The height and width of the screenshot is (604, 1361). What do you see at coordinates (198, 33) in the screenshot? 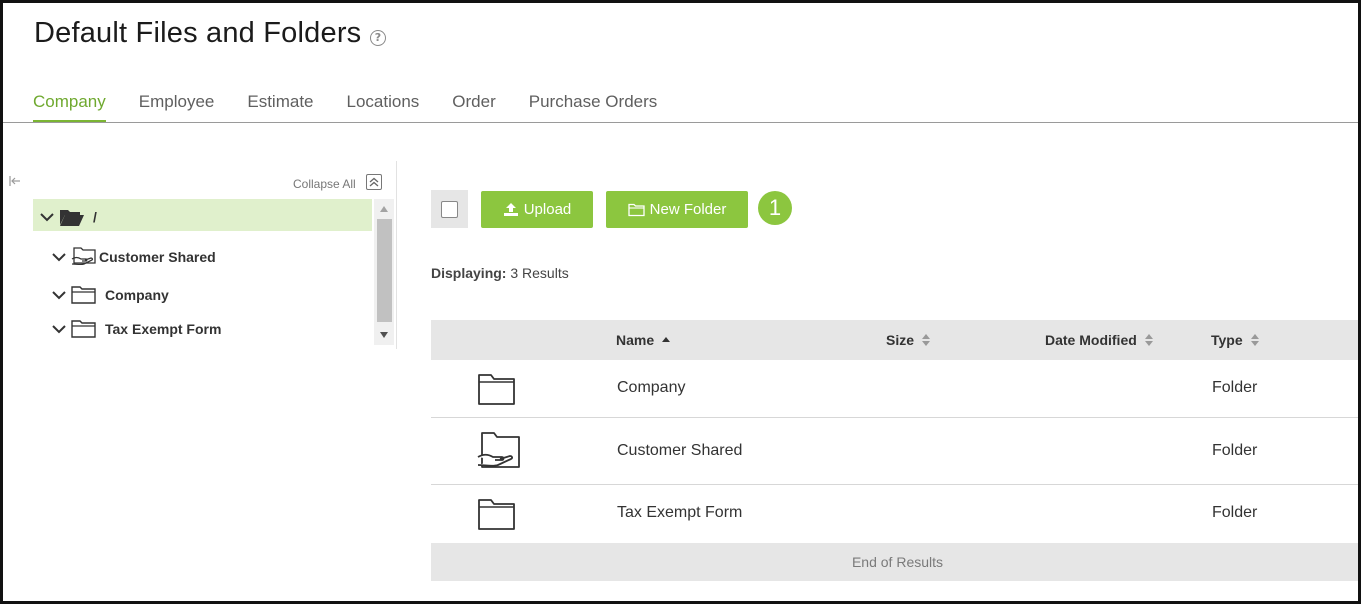
I see `page-title: Default Files and Folders` at bounding box center [198, 33].